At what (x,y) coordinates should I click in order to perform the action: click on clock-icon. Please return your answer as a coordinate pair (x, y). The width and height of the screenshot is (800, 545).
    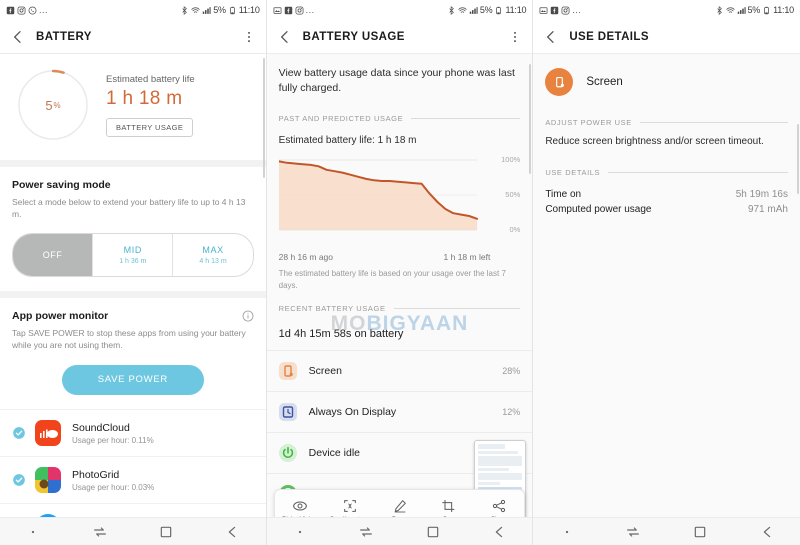
    Looking at the image, I should click on (287, 411).